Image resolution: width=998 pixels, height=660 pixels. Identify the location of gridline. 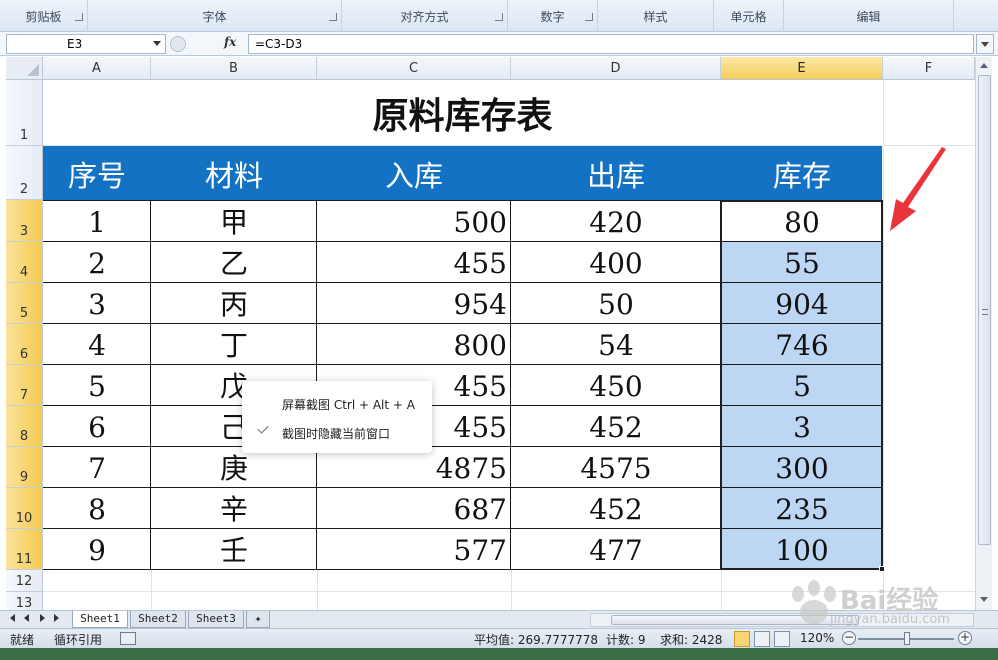
(883, 347).